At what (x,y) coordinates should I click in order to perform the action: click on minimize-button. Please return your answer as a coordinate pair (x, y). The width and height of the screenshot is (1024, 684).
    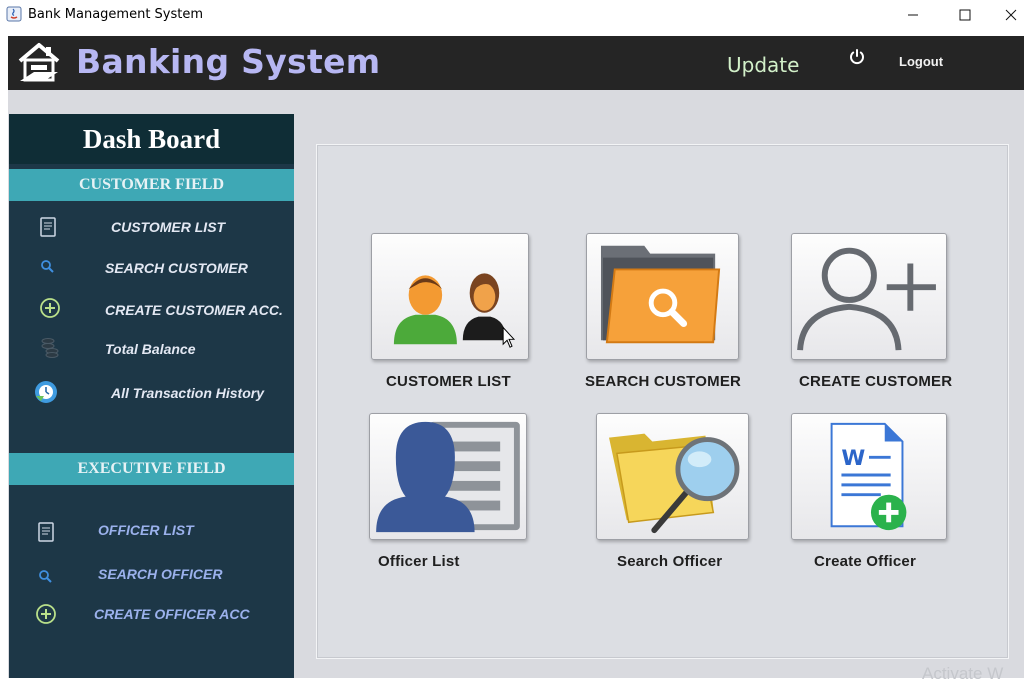
    Looking at the image, I should click on (913, 15).